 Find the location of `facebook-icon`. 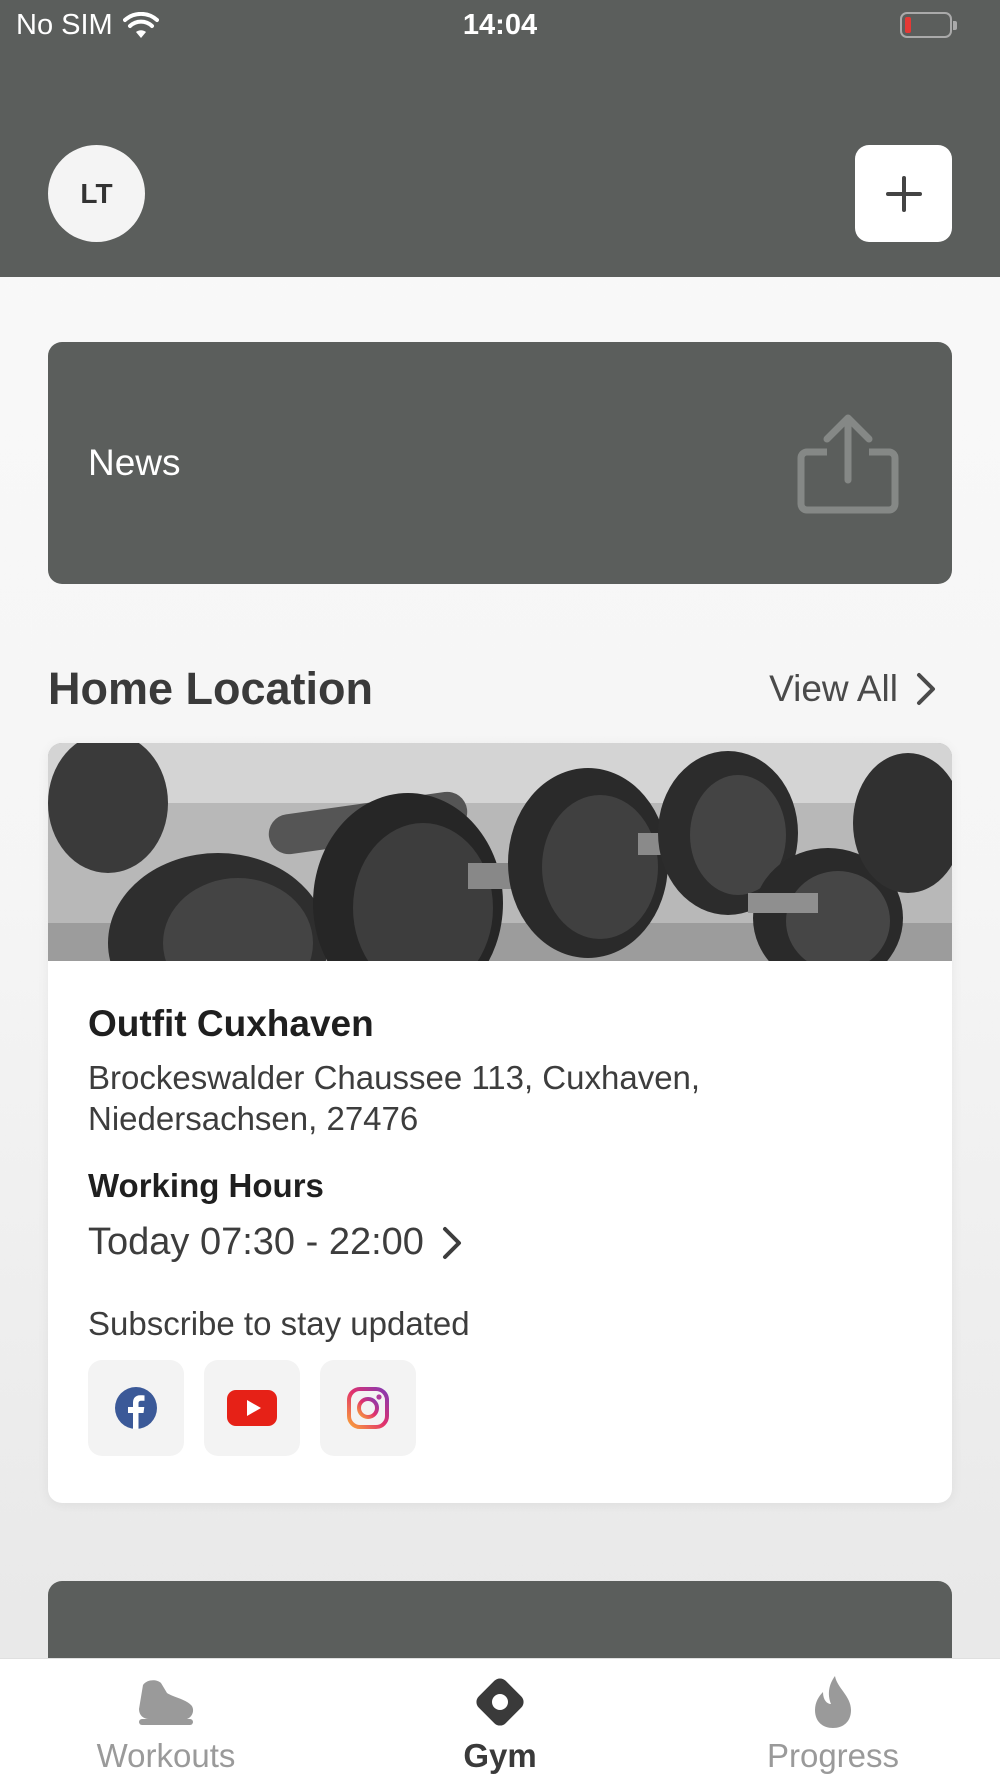

facebook-icon is located at coordinates (136, 1408).